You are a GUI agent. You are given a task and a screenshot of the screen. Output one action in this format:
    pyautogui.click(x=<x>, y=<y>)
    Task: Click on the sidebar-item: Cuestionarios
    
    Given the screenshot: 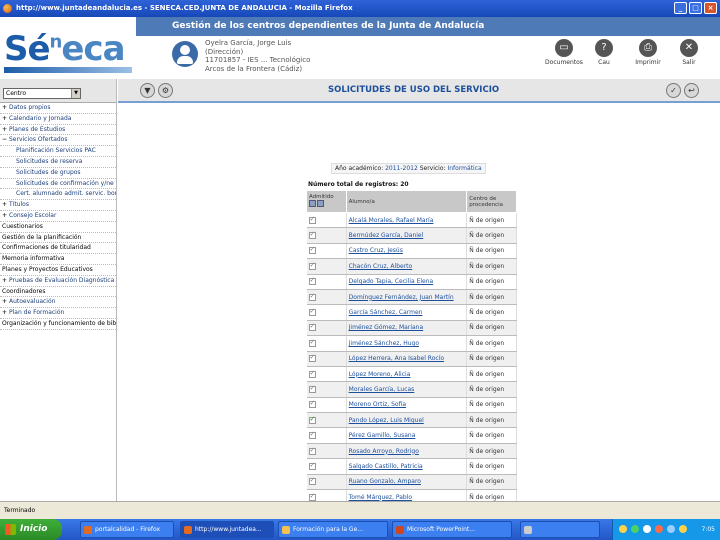 What is the action you would take?
    pyautogui.click(x=58, y=227)
    